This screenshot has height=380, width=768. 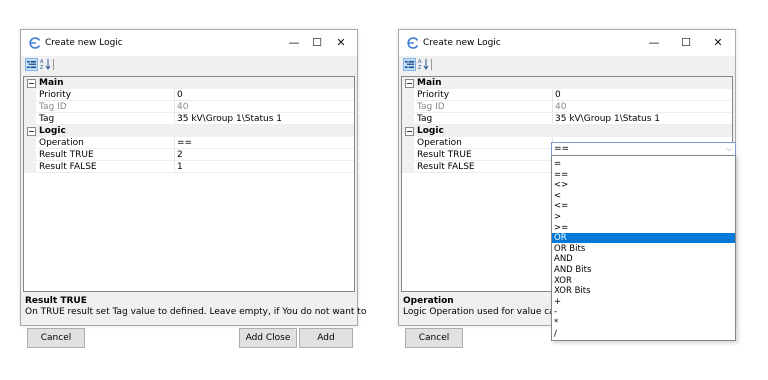 What do you see at coordinates (326, 338) in the screenshot?
I see `add-button: Add` at bounding box center [326, 338].